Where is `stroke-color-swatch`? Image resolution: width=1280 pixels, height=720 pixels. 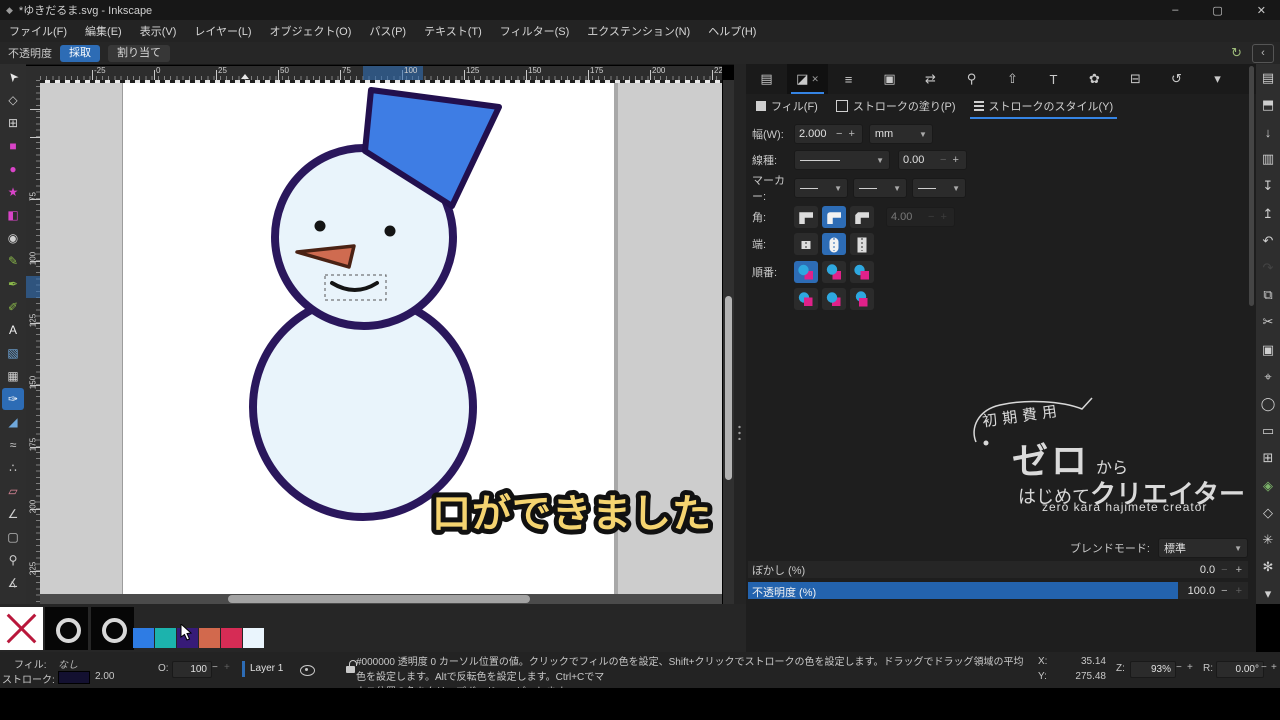 stroke-color-swatch is located at coordinates (74, 677).